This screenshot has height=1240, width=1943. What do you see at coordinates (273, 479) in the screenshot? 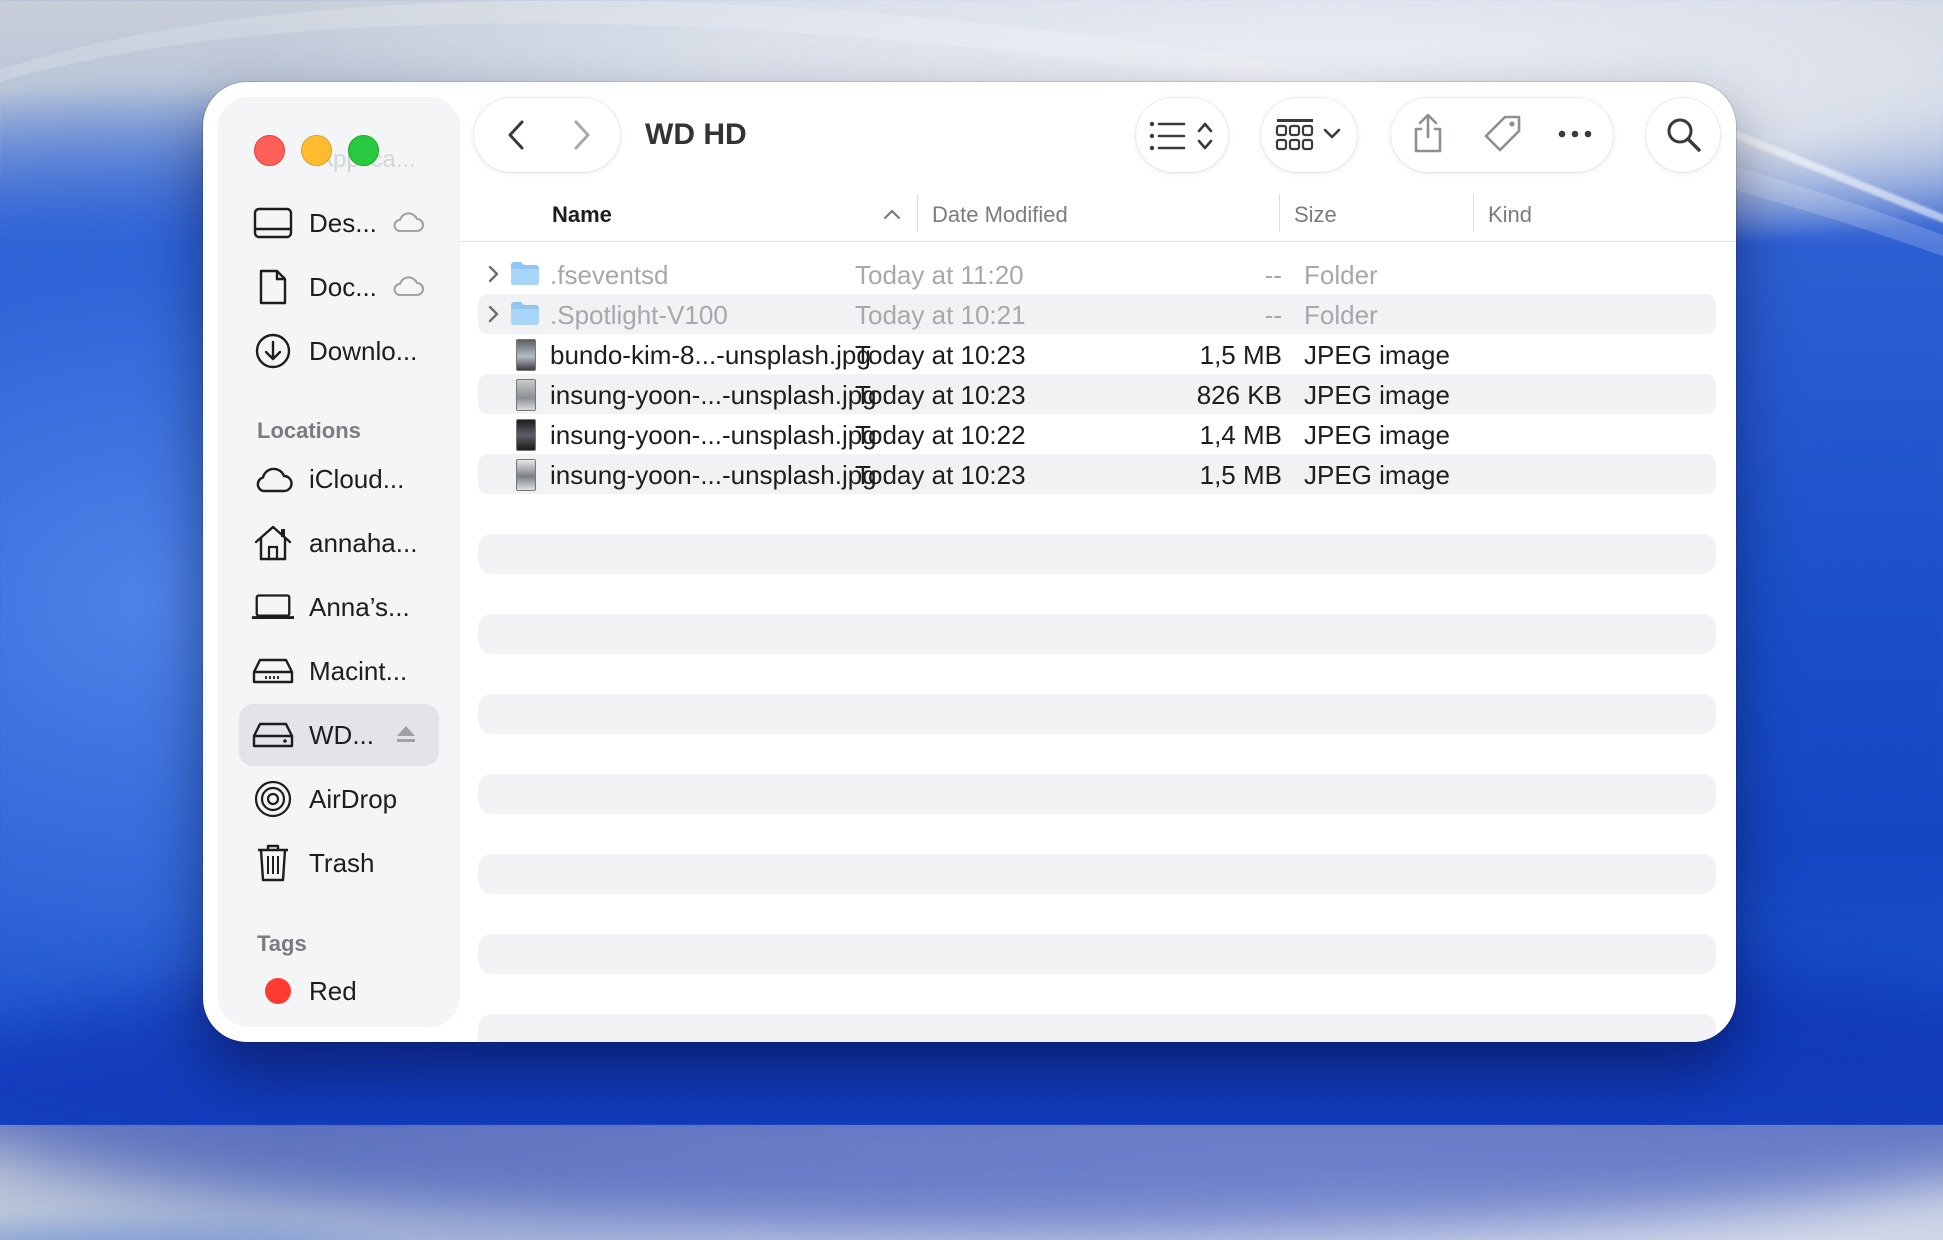
I see `icloud-icon` at bounding box center [273, 479].